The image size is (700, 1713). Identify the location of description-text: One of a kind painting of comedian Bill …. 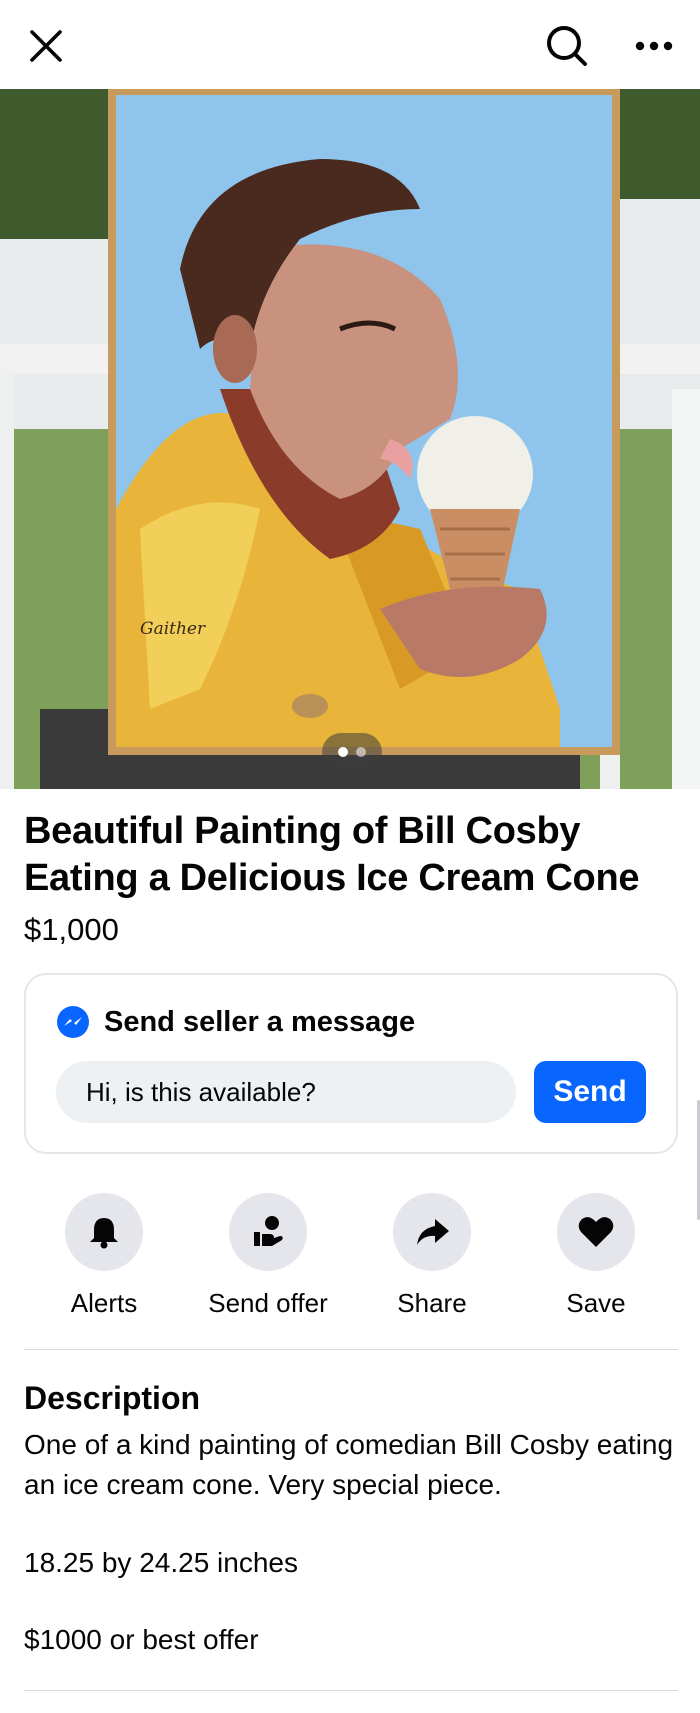
(349, 1464).